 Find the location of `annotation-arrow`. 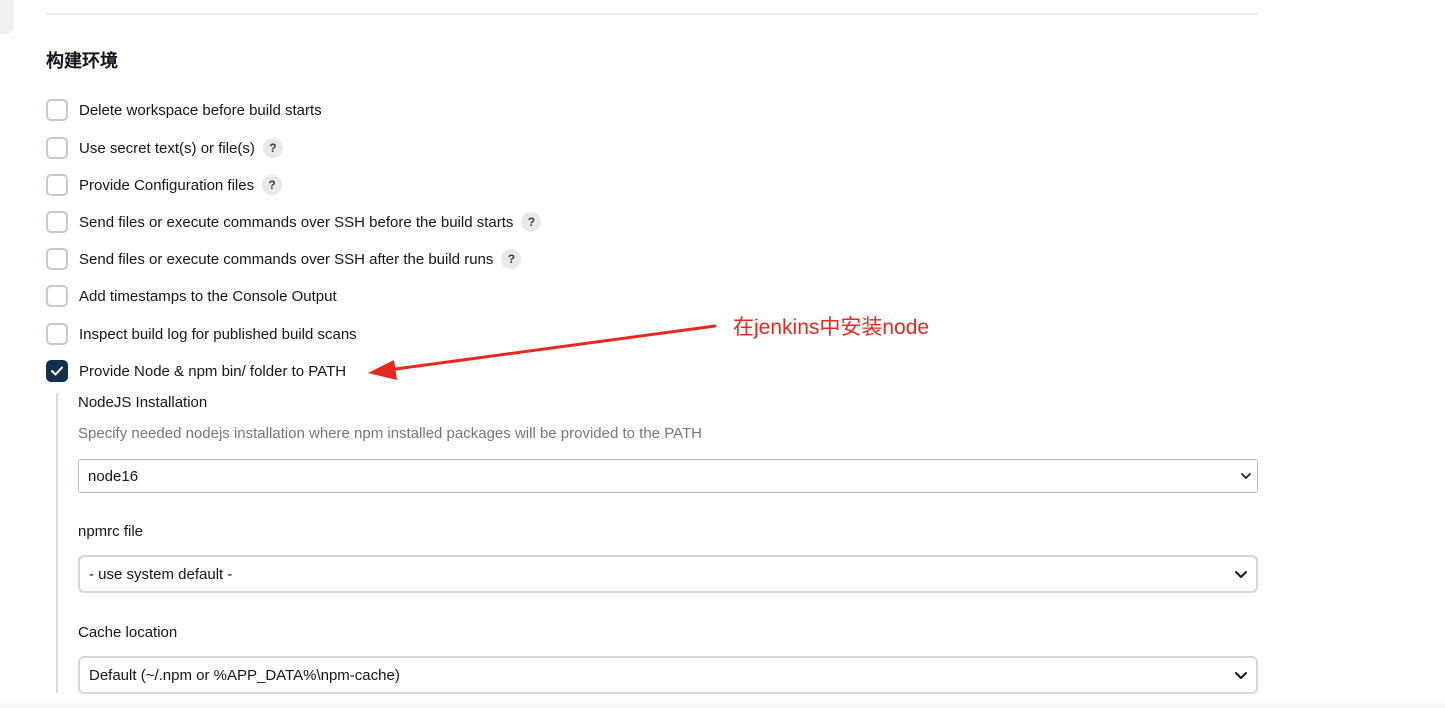

annotation-arrow is located at coordinates (542, 352).